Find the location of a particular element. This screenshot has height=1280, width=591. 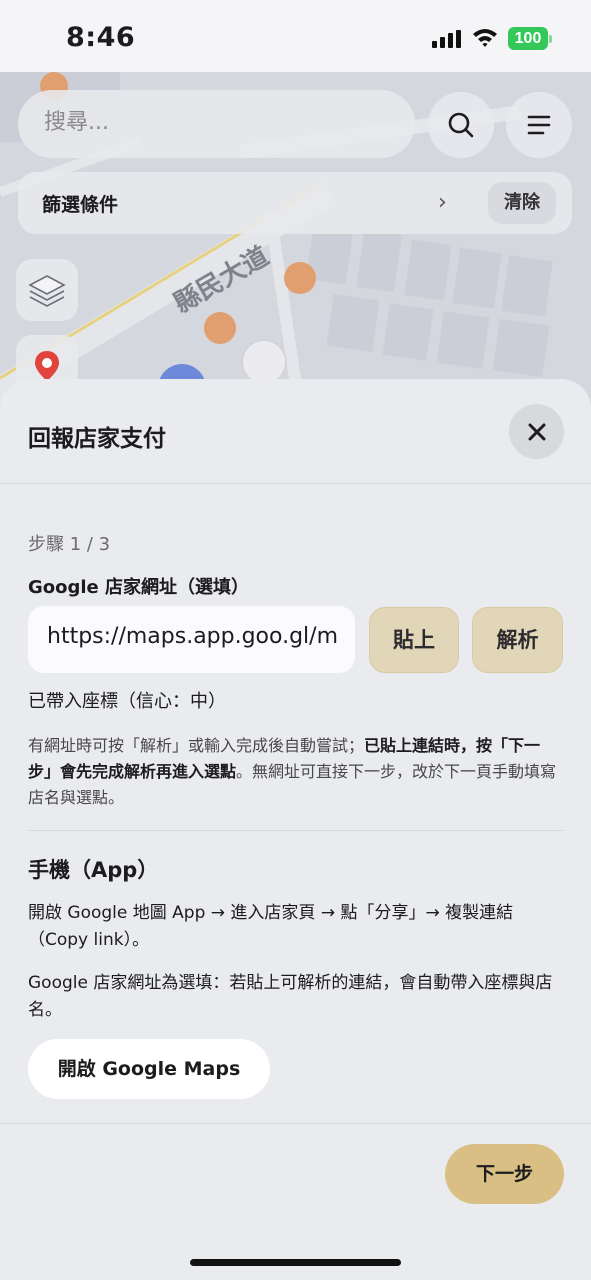

layers-icon is located at coordinates (47, 291).